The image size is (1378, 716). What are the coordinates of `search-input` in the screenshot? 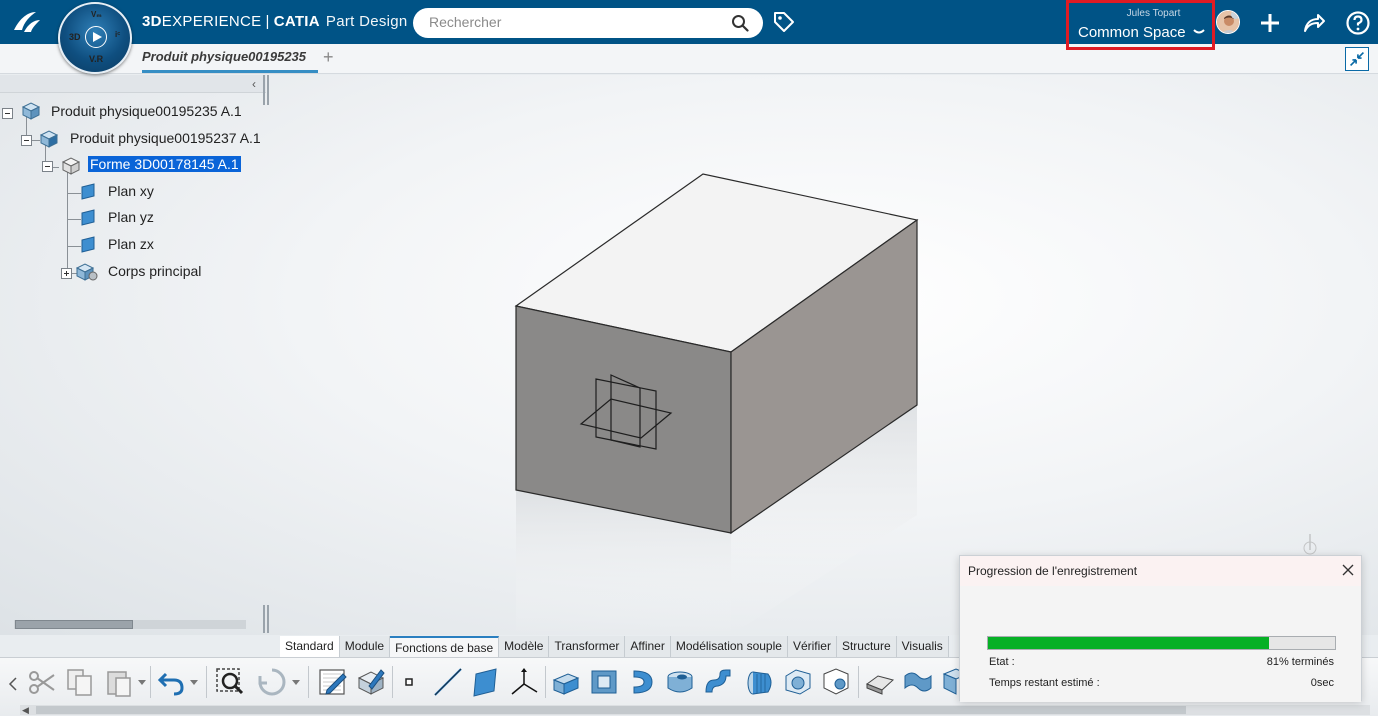 It's located at (579, 22).